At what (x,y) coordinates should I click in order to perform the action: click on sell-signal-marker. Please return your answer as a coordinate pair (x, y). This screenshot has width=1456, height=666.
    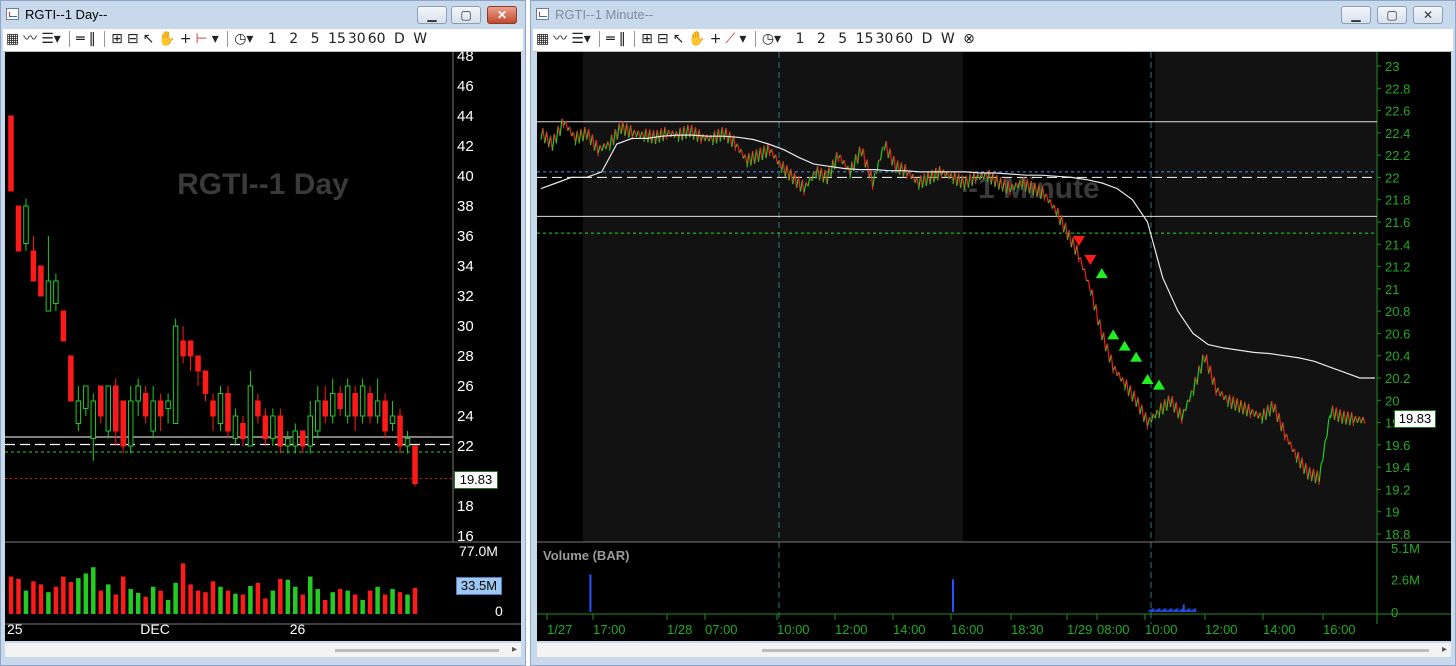
    Looking at the image, I should click on (1090, 260).